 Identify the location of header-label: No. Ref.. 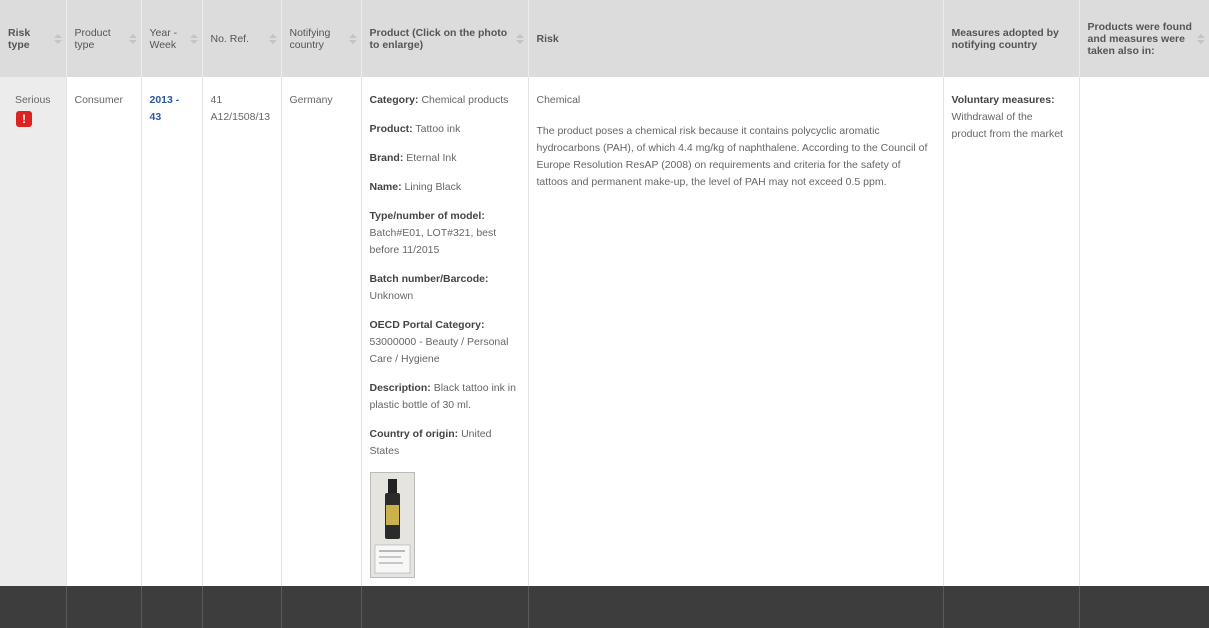
(230, 38).